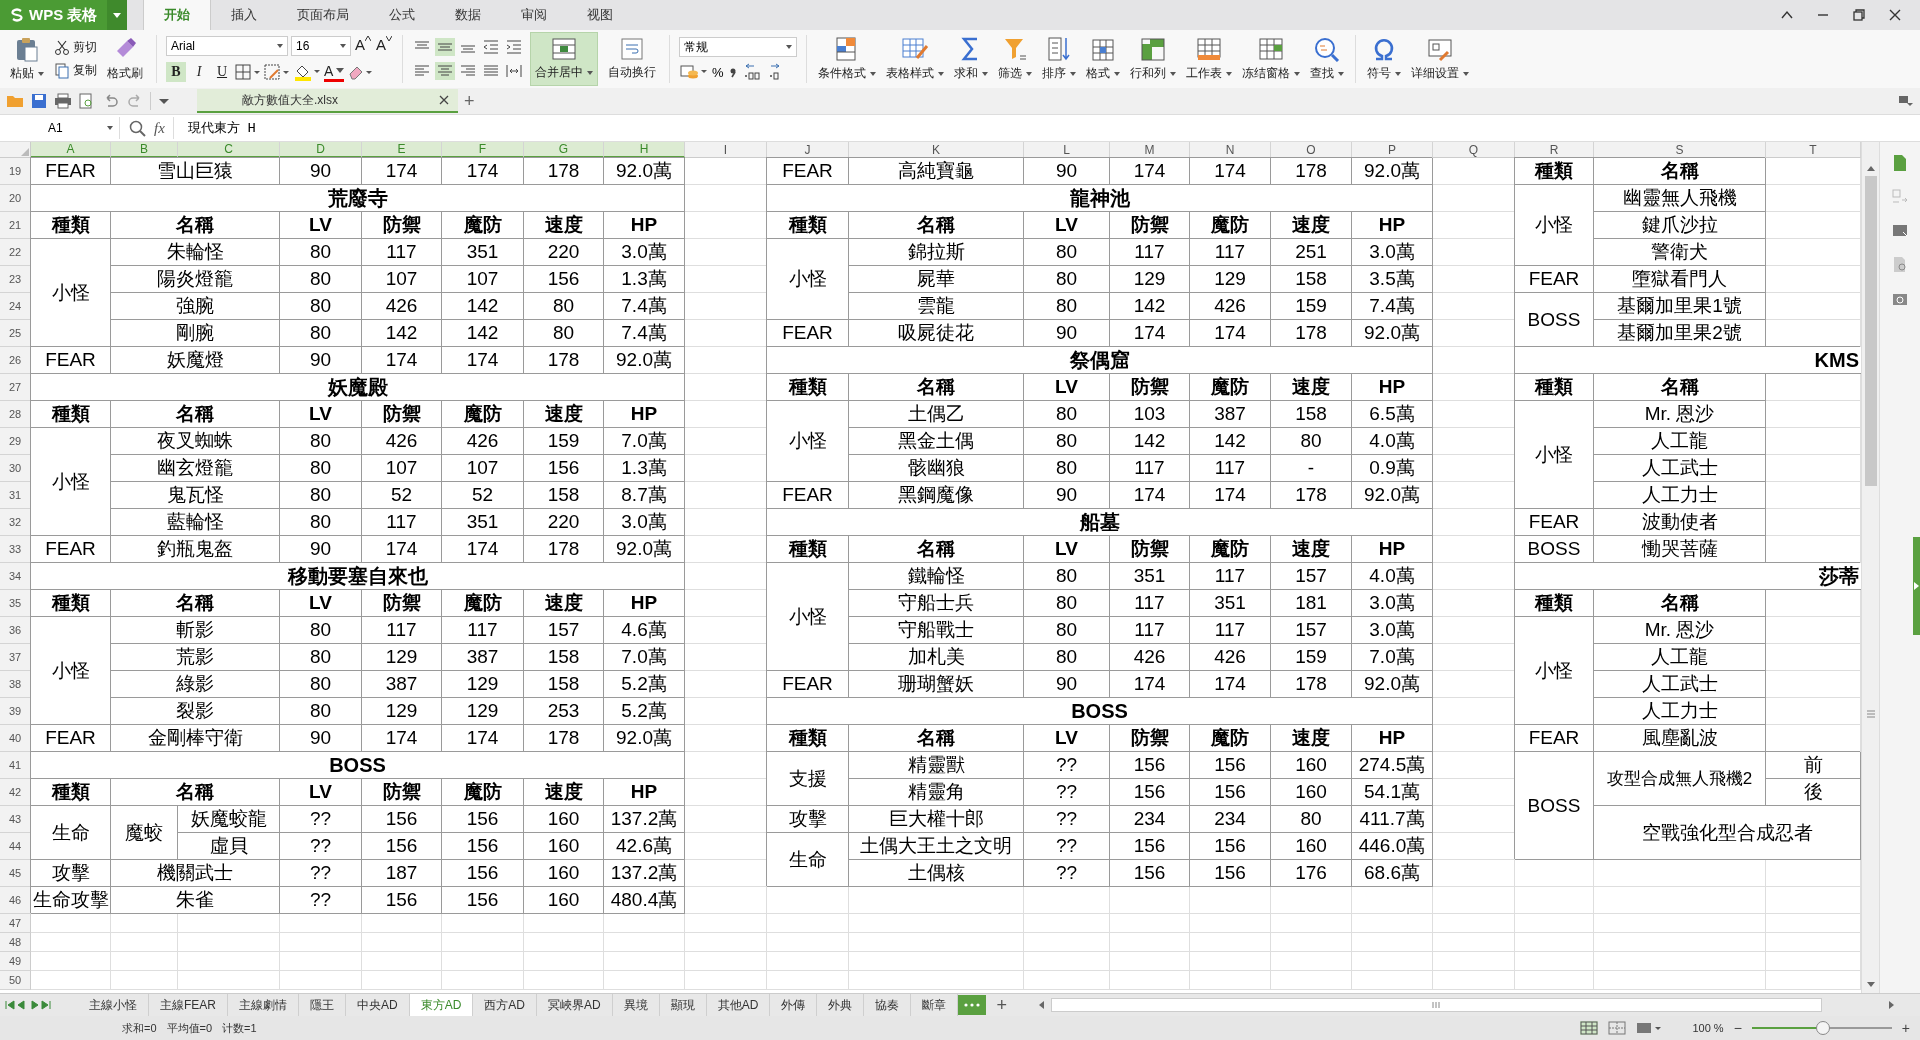  Describe the element at coordinates (1870, 331) in the screenshot. I see `scrollbar-thumb` at that location.